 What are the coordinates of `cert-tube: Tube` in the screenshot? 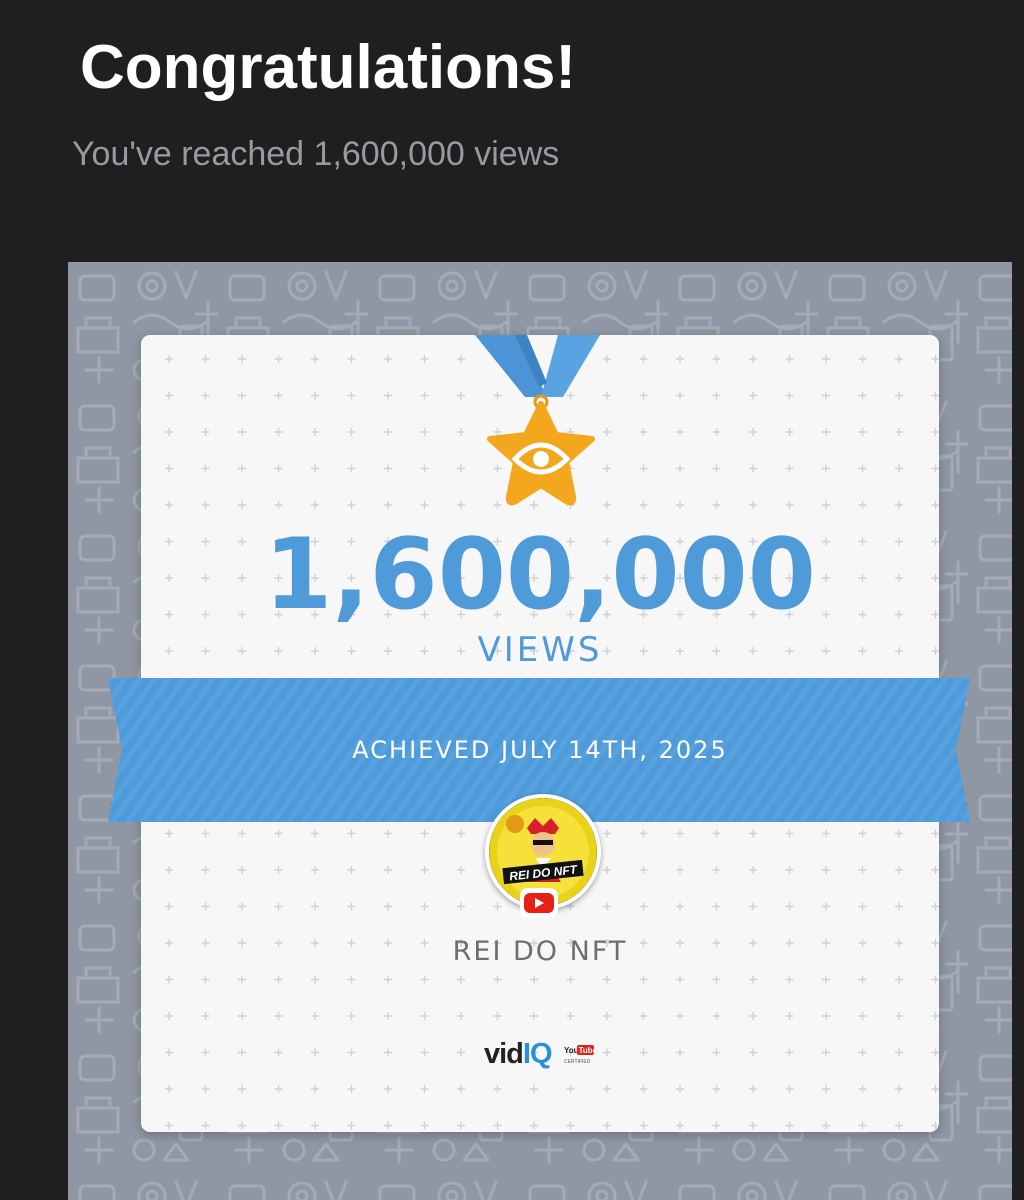 It's located at (588, 1050).